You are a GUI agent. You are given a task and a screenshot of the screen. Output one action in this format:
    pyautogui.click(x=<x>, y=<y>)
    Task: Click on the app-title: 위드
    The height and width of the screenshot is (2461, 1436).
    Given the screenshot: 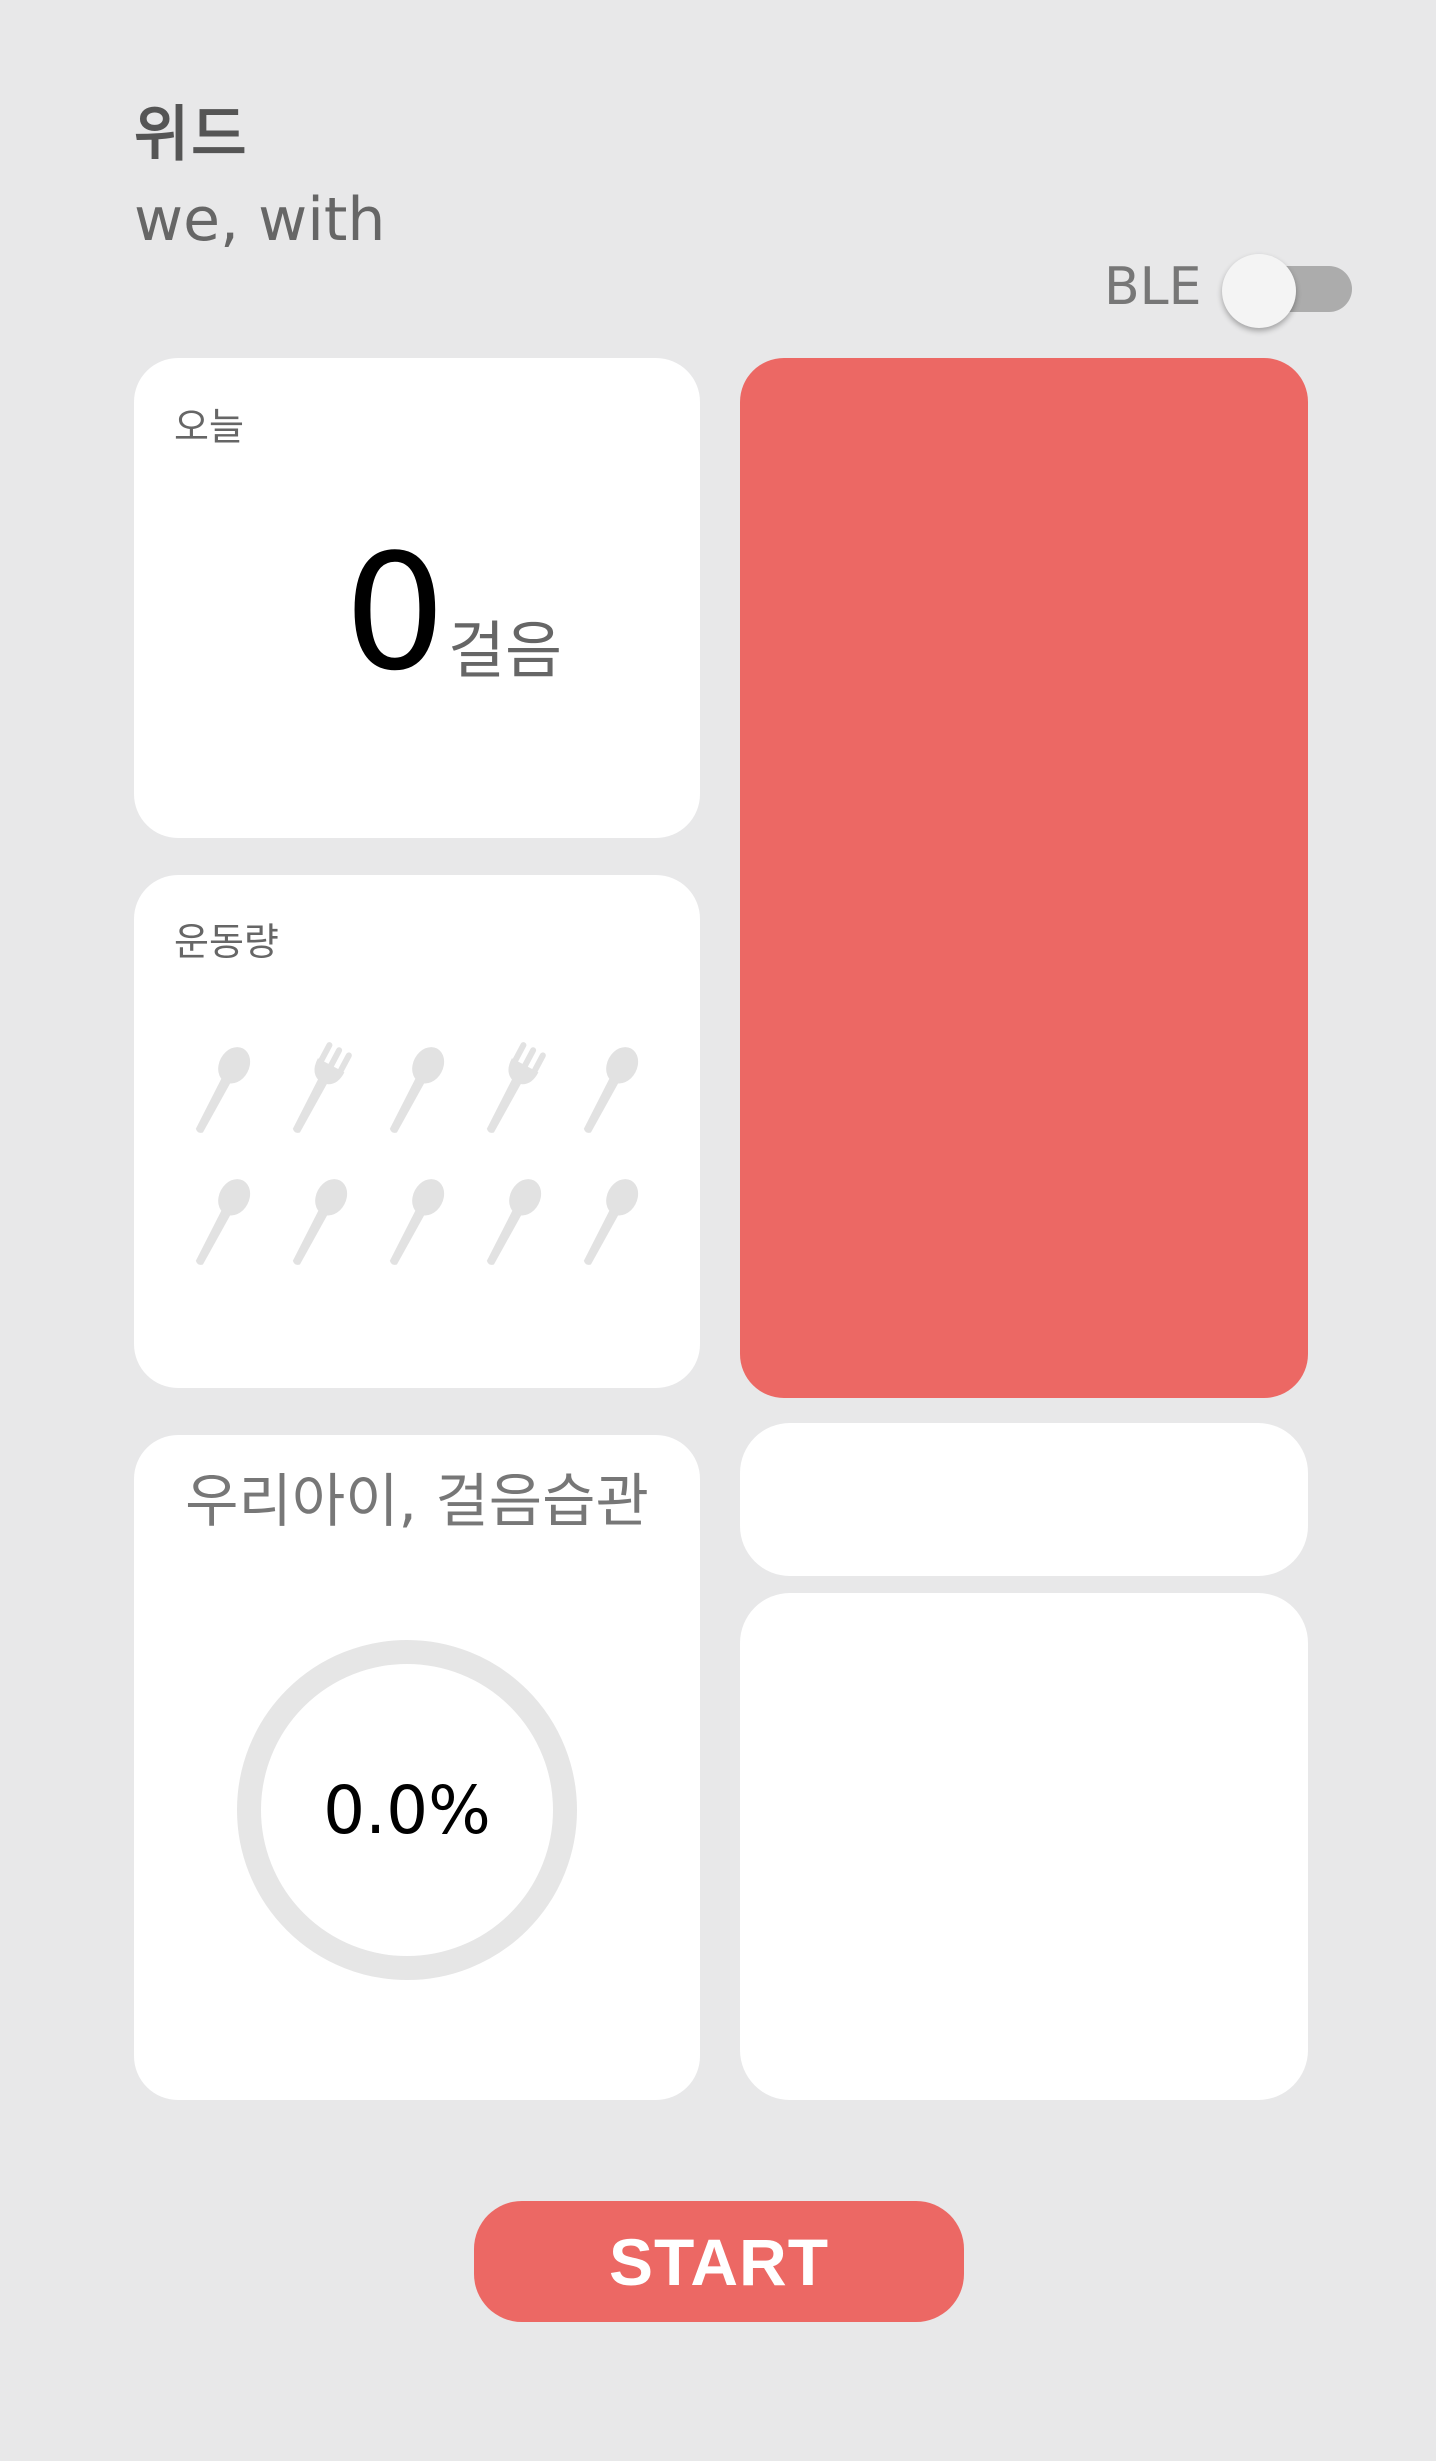 What is the action you would take?
    pyautogui.click(x=191, y=135)
    